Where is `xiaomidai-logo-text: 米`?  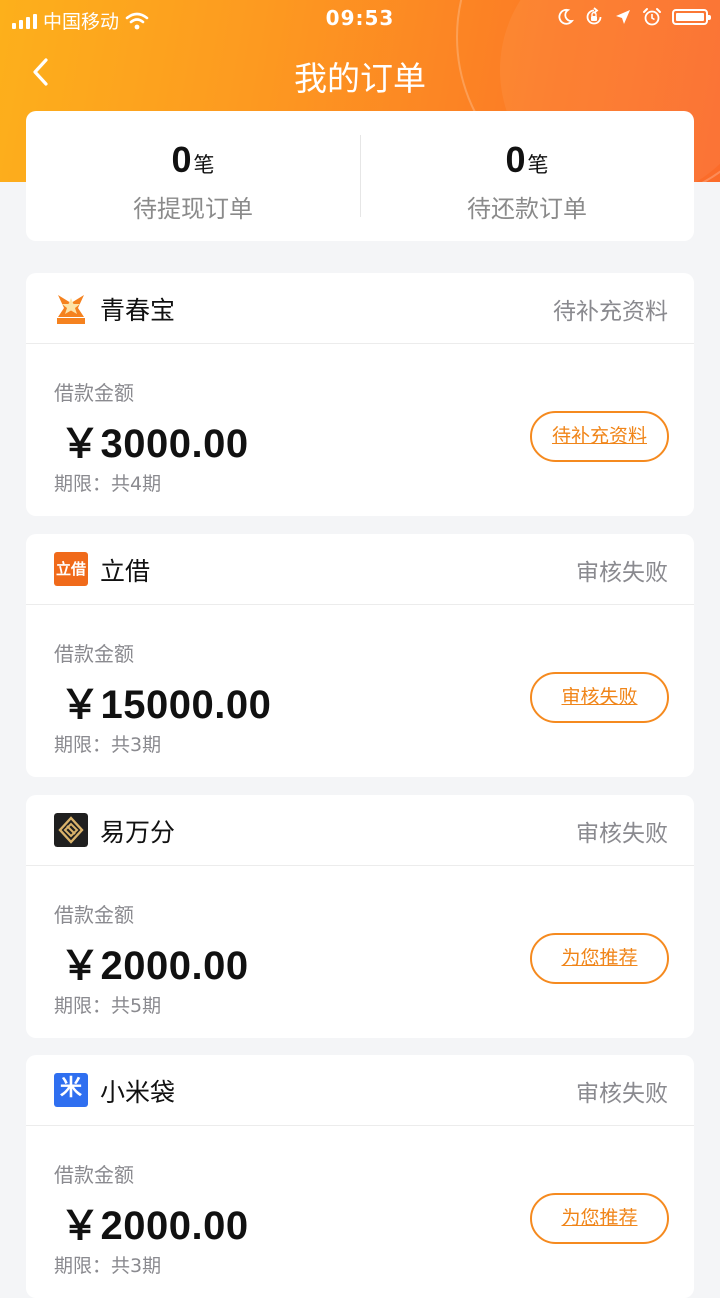
xiaomidai-logo-text: 米 is located at coordinates (70, 1088).